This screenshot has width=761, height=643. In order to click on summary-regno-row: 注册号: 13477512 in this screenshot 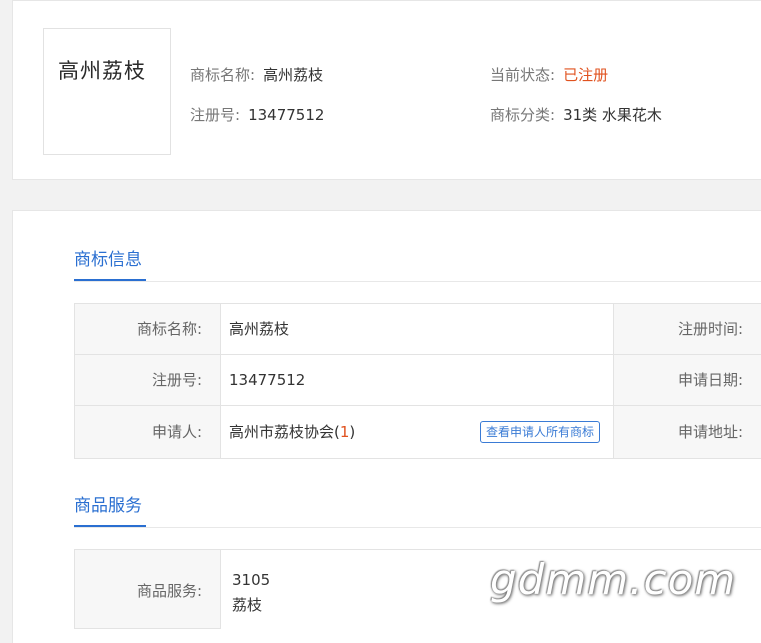, I will do `click(257, 114)`.